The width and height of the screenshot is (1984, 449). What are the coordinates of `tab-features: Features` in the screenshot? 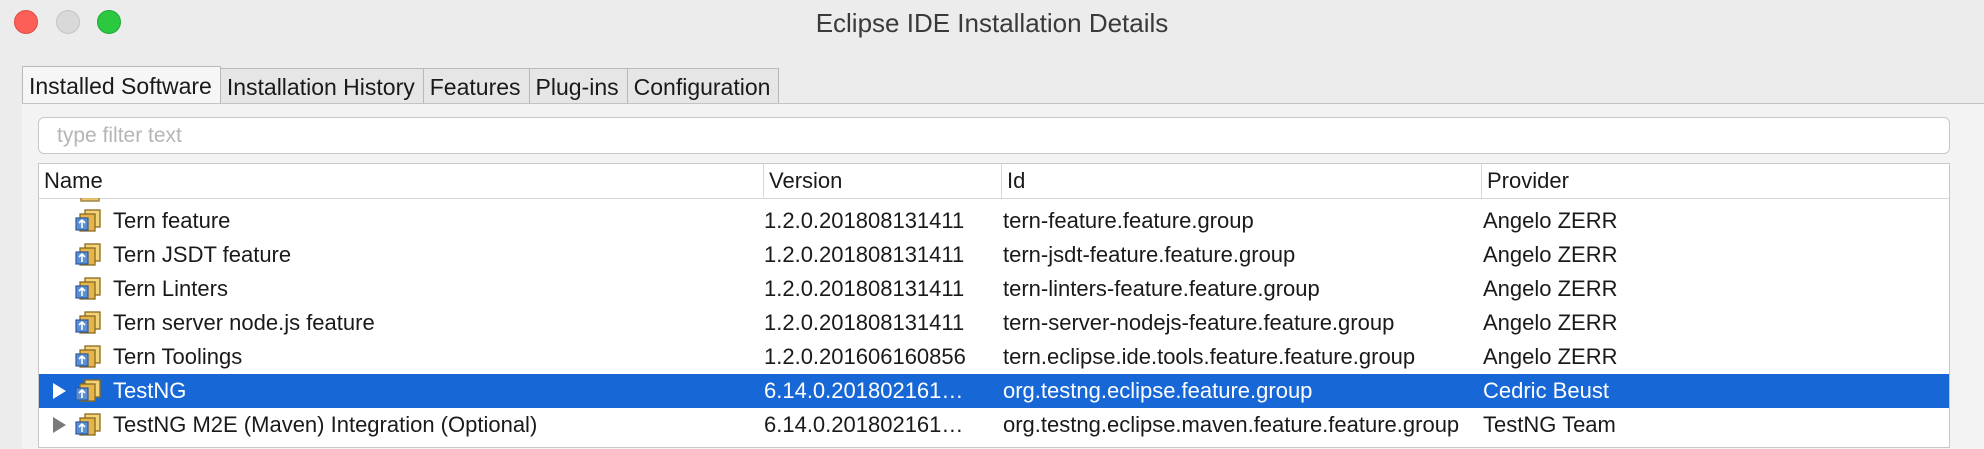 It's located at (476, 86).